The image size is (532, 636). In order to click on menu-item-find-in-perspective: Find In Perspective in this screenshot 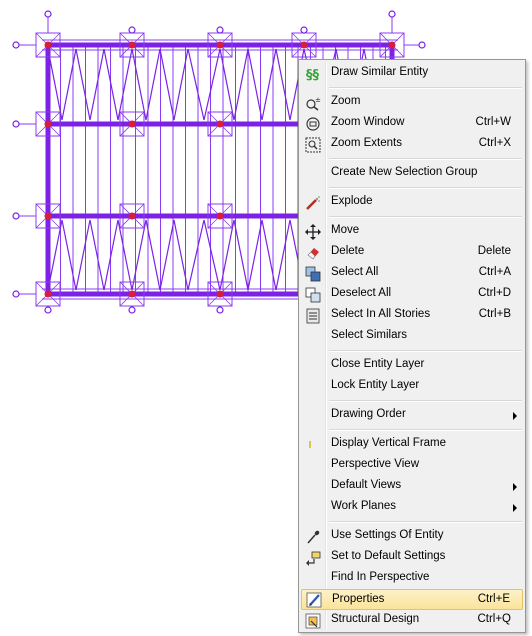, I will do `click(412, 578)`.